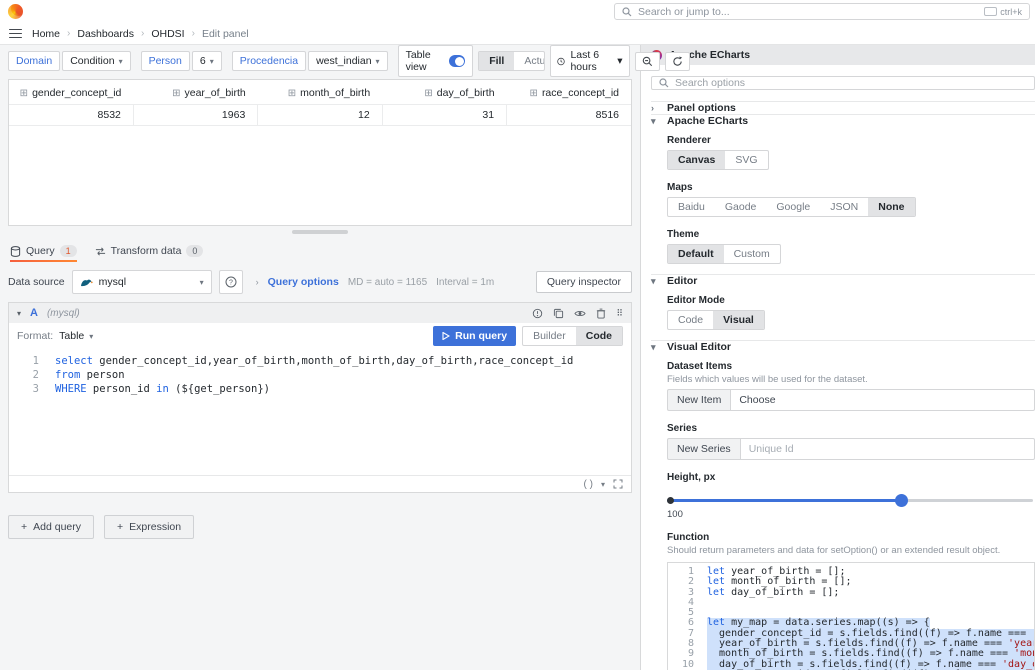 The height and width of the screenshot is (670, 1035). I want to click on variable-value-dropdown: 6 ▾, so click(206, 61).